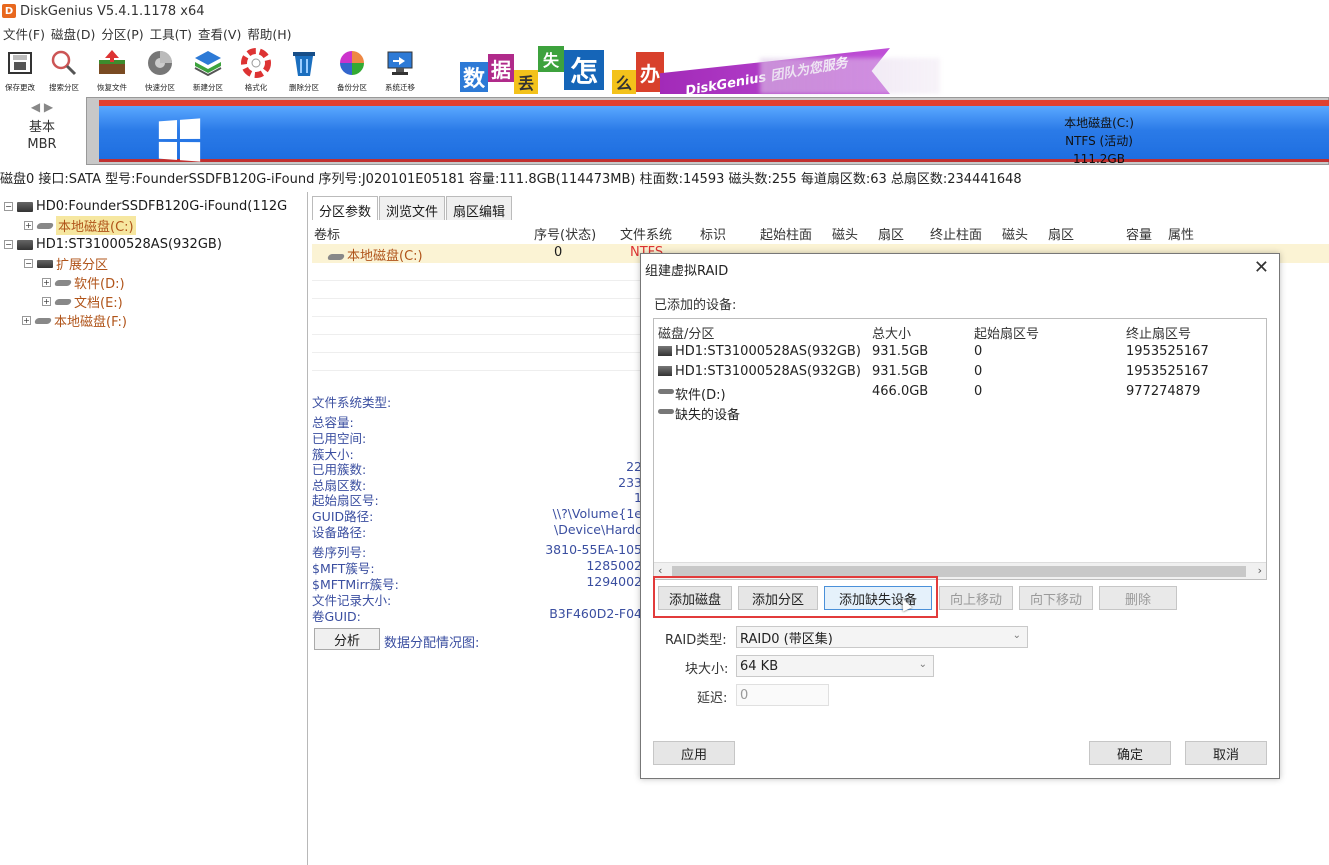 The width and height of the screenshot is (1329, 865). I want to click on tree-node-hd1: − HD1:ST31000528AS(932GB), so click(113, 244).